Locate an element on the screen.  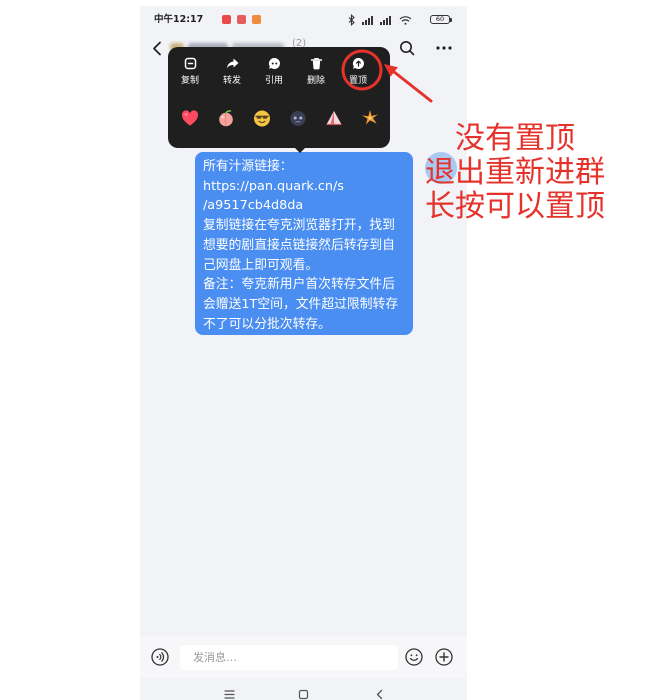
quote-icon is located at coordinates (274, 63).